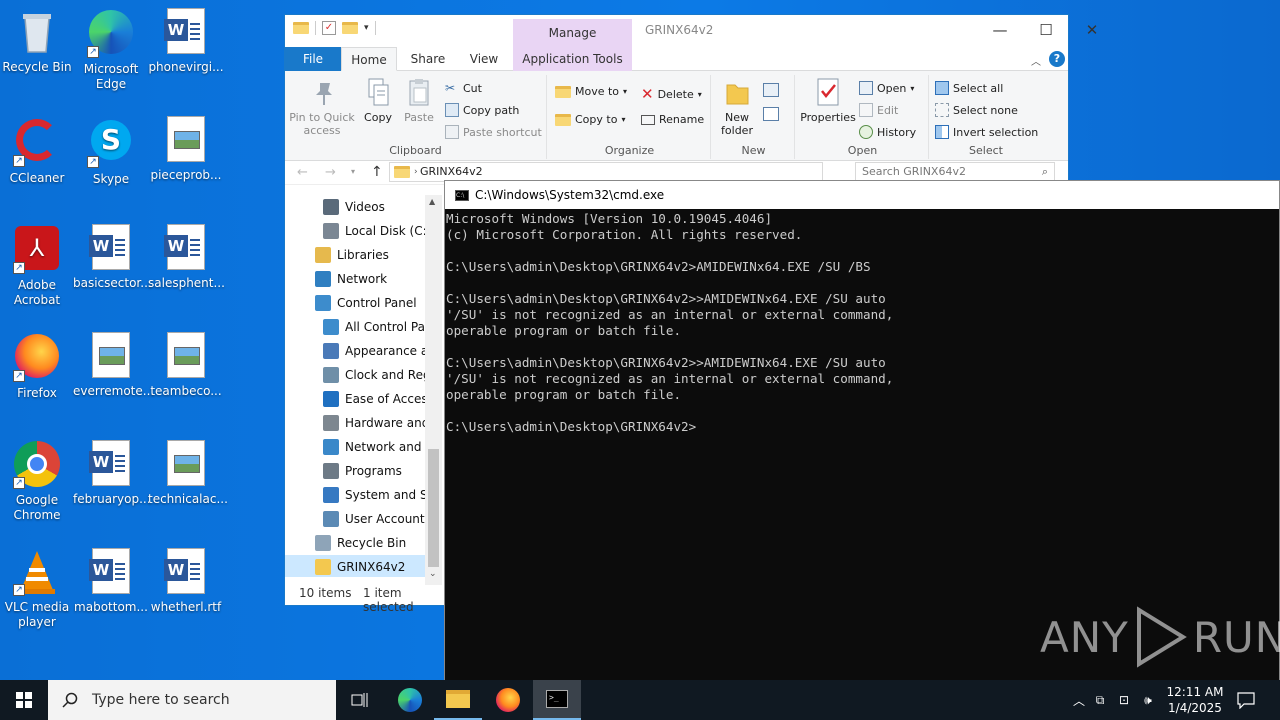 The image size is (1280, 720). What do you see at coordinates (24, 700) in the screenshot?
I see `start-button` at bounding box center [24, 700].